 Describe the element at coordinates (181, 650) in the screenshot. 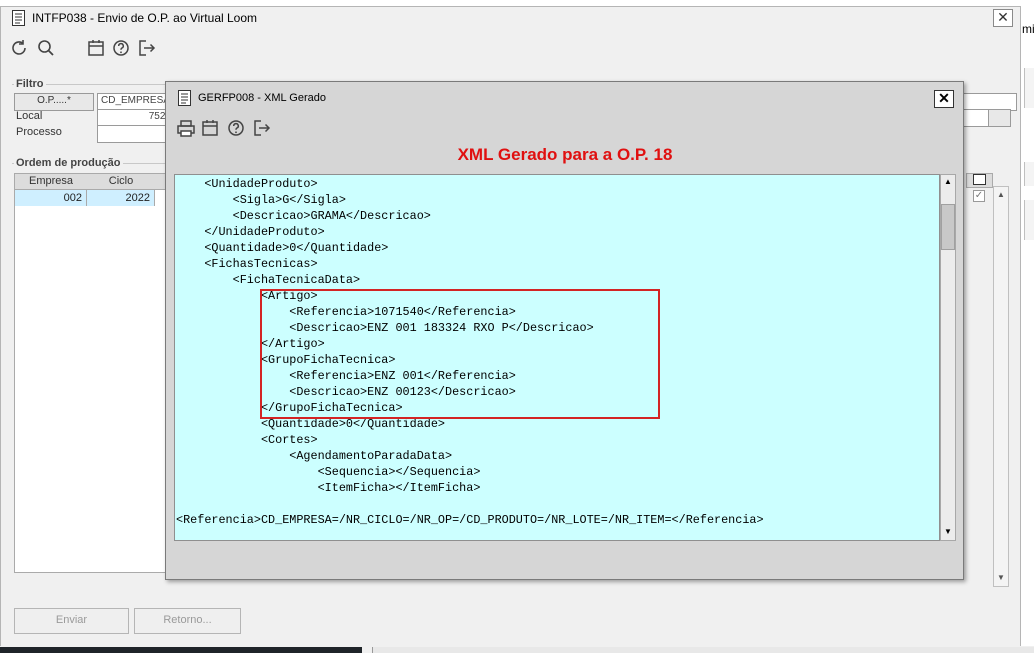

I see `taskbar-dark` at that location.